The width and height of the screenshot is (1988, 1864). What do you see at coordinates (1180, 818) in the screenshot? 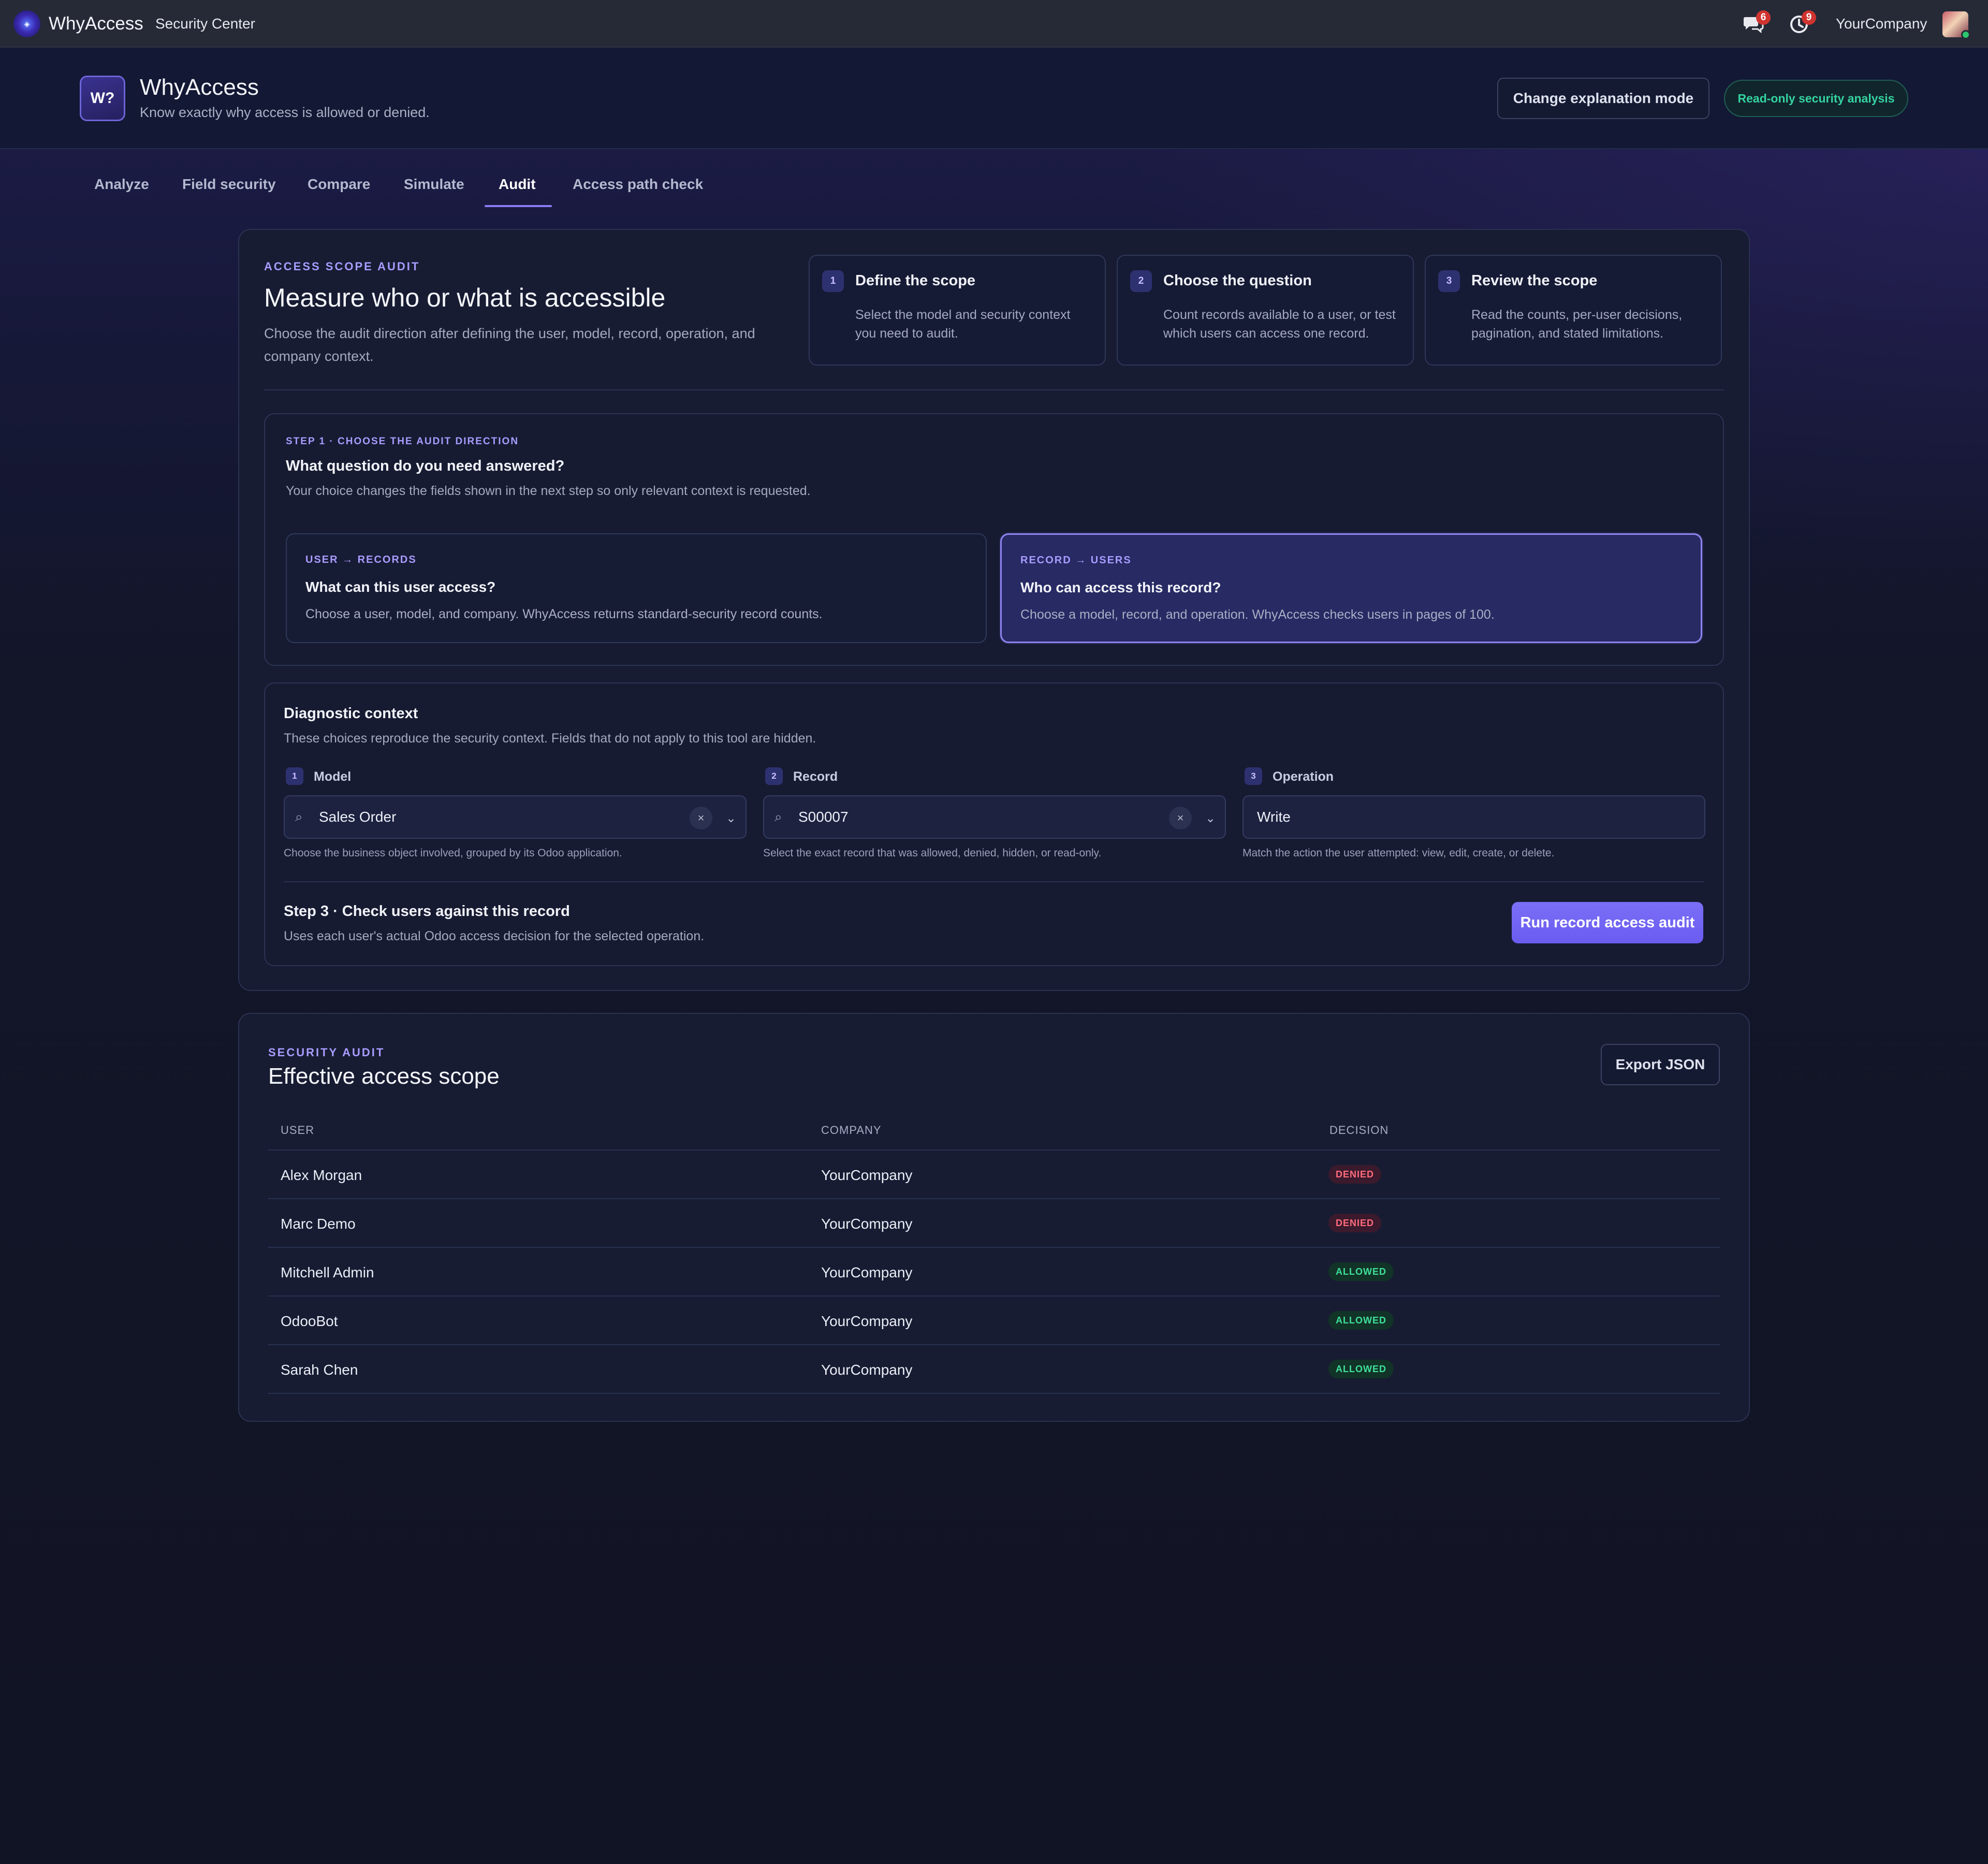
I see `clear-record-icon: ×` at bounding box center [1180, 818].